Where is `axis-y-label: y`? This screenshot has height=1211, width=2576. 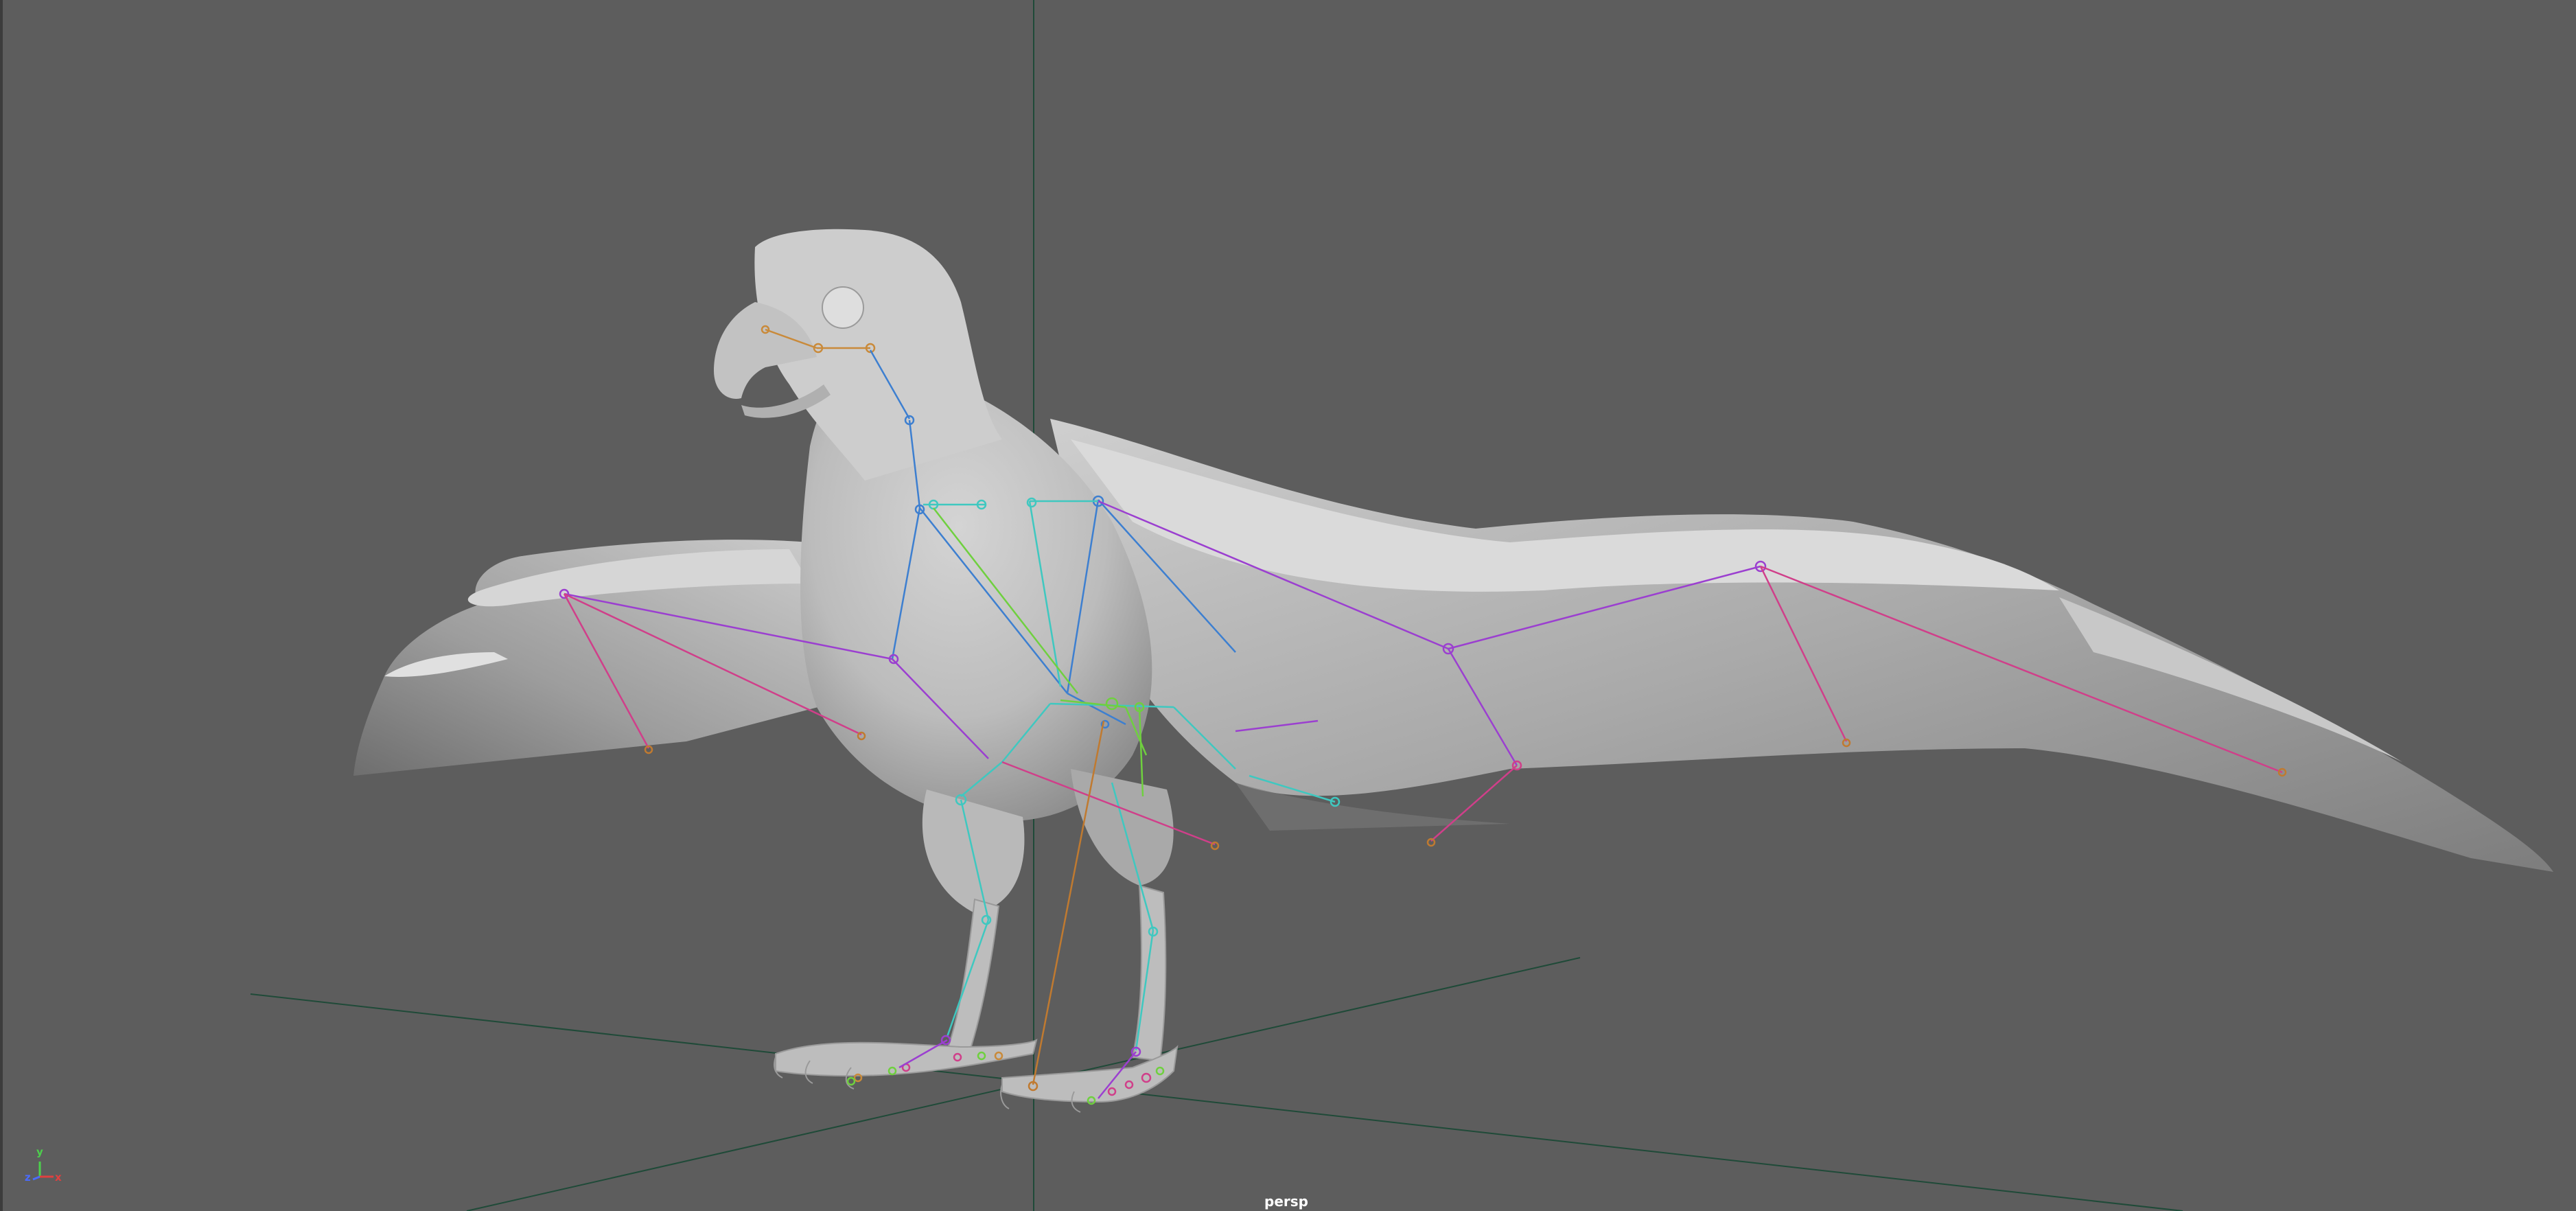
axis-y-label: y is located at coordinates (39, 1152).